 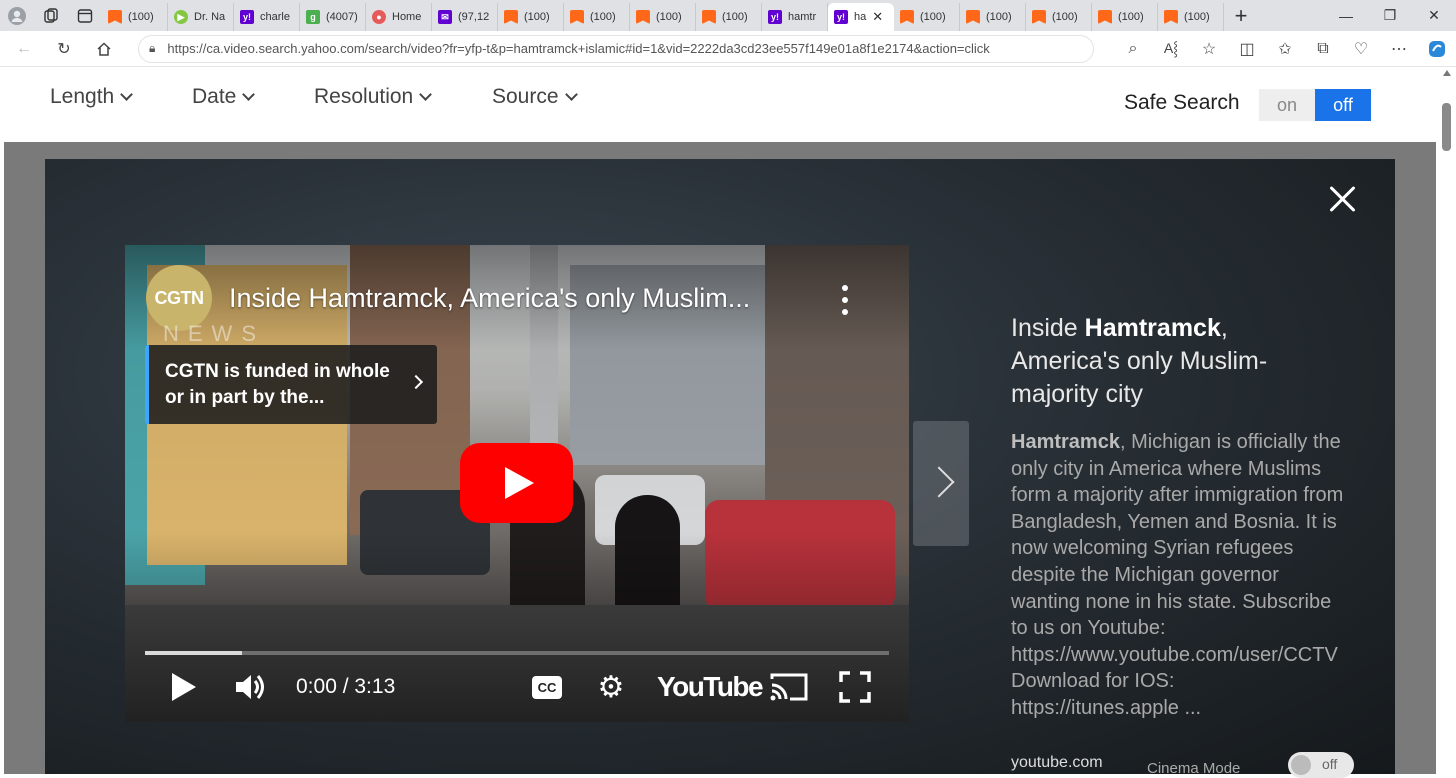 What do you see at coordinates (1323, 49) in the screenshot?
I see `collections-icon: ⧉` at bounding box center [1323, 49].